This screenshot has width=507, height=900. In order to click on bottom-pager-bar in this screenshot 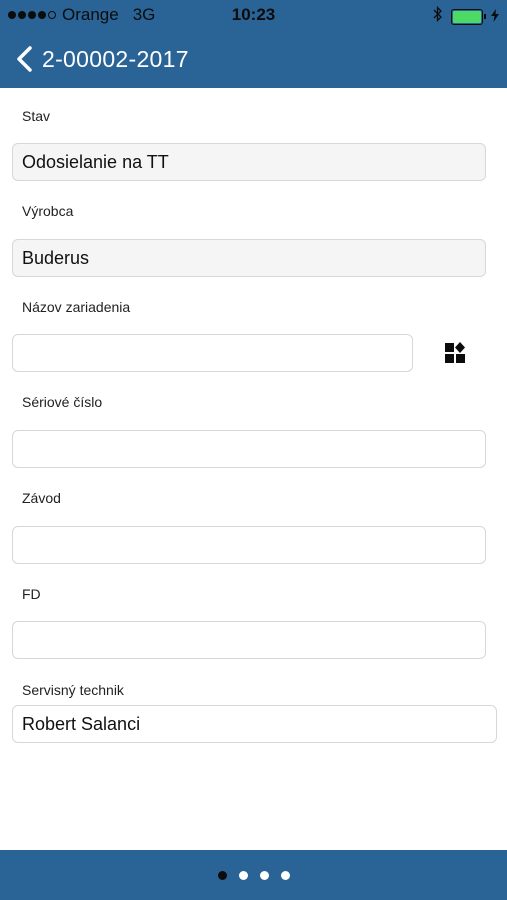, I will do `click(253, 875)`.